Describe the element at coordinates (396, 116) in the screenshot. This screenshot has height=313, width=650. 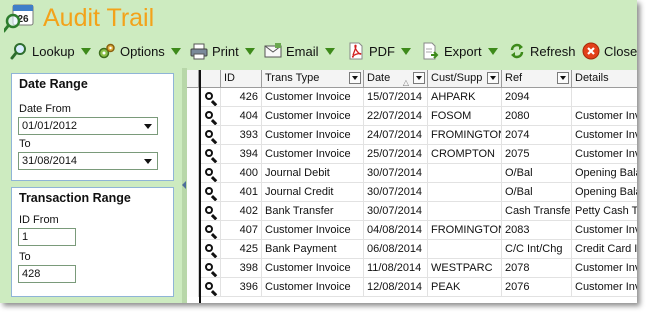
I see `cell-date: 22/07/2014` at that location.